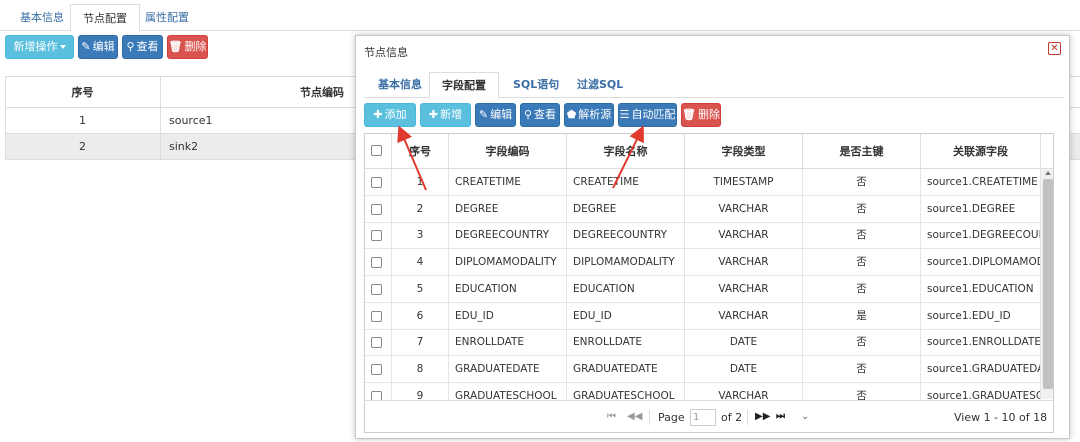  Describe the element at coordinates (508, 236) in the screenshot. I see `cell-field-code: DEGREECOUNTRY` at that location.